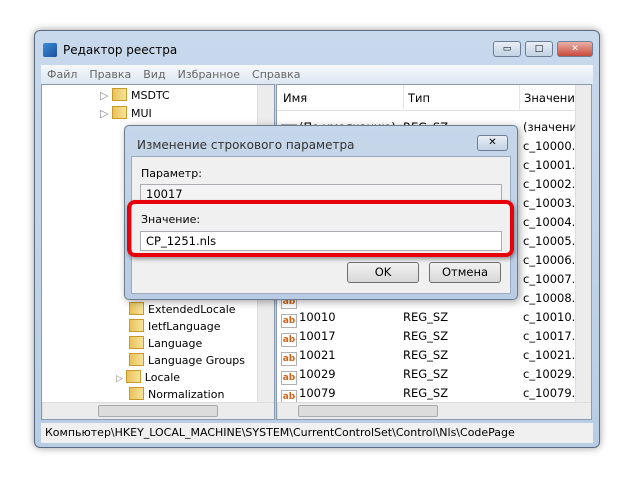  Describe the element at coordinates (550, 98) in the screenshot. I see `column-value: Значение` at that location.